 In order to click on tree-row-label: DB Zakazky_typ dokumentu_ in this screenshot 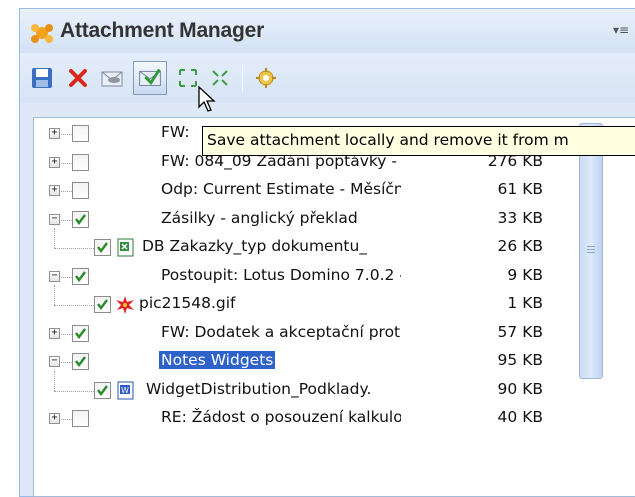, I will do `click(254, 246)`.